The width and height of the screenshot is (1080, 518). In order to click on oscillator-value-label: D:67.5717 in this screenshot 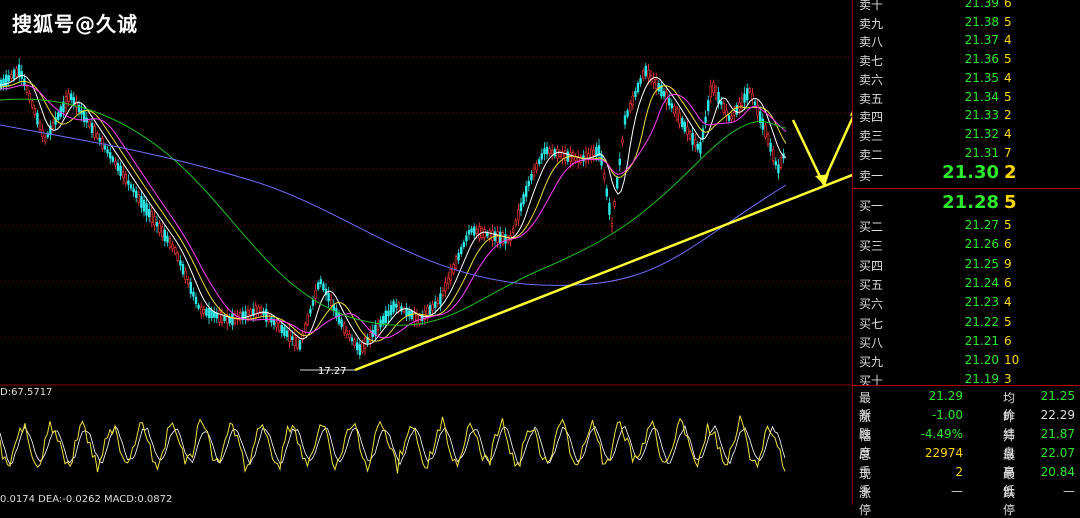, I will do `click(26, 392)`.